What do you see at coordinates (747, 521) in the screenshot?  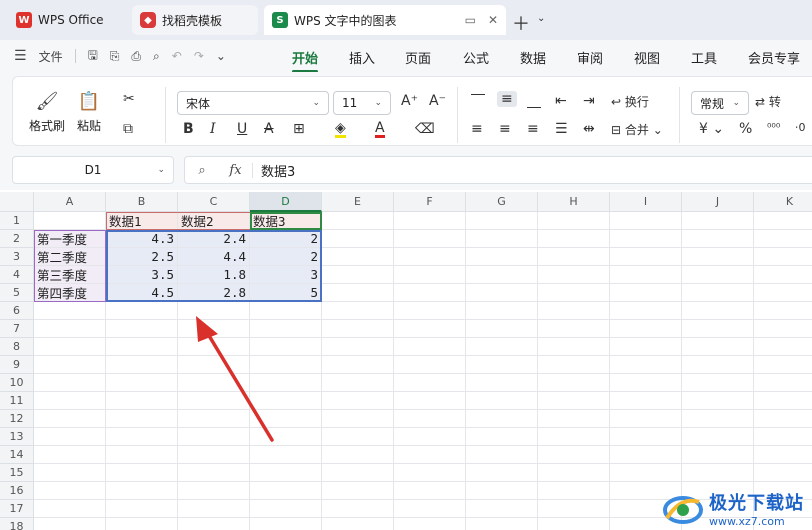 I see `watermark-url: www.xz7.com` at bounding box center [747, 521].